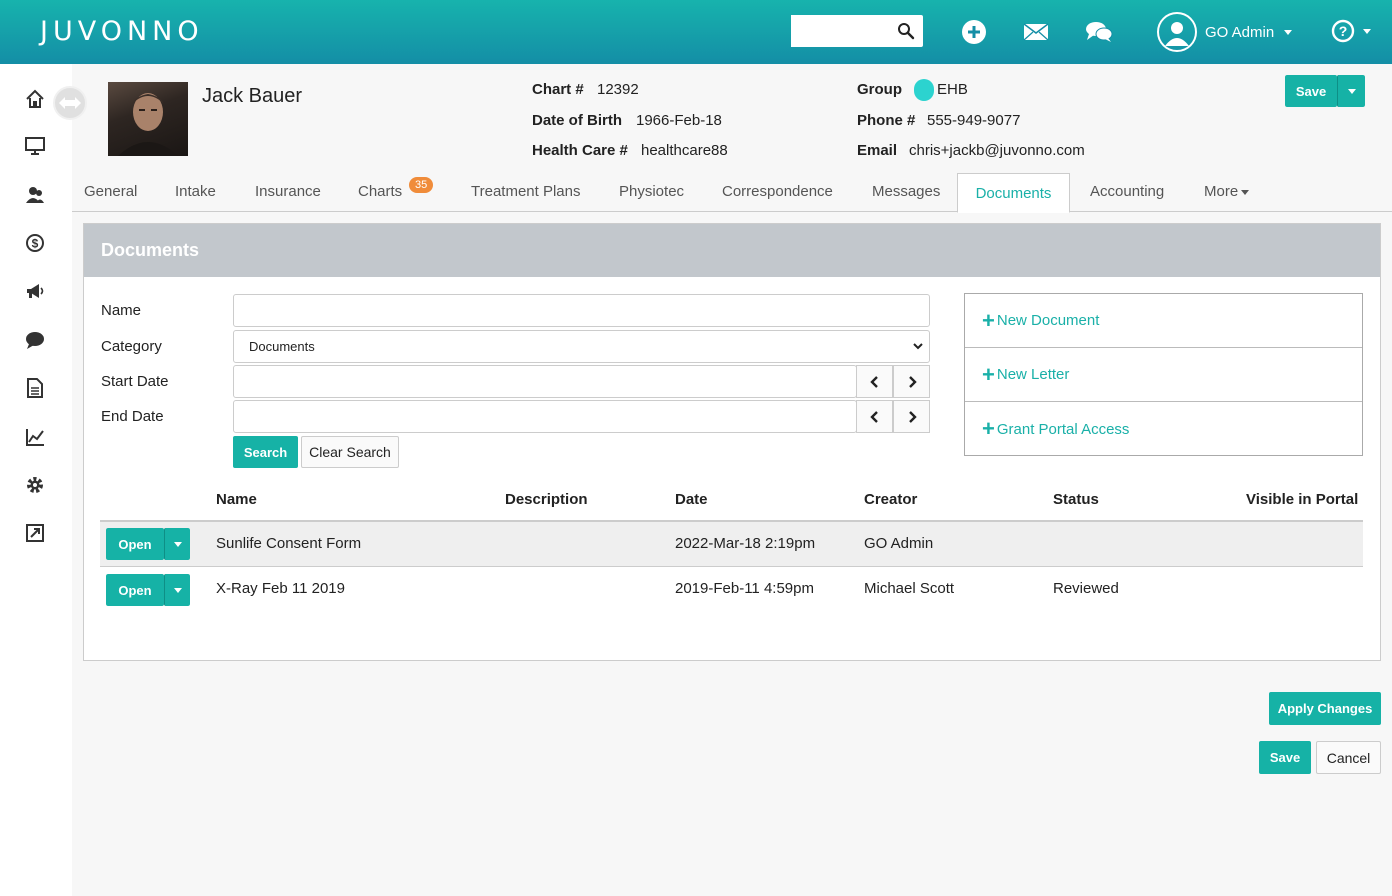  Describe the element at coordinates (581, 310) in the screenshot. I see `name-input` at that location.